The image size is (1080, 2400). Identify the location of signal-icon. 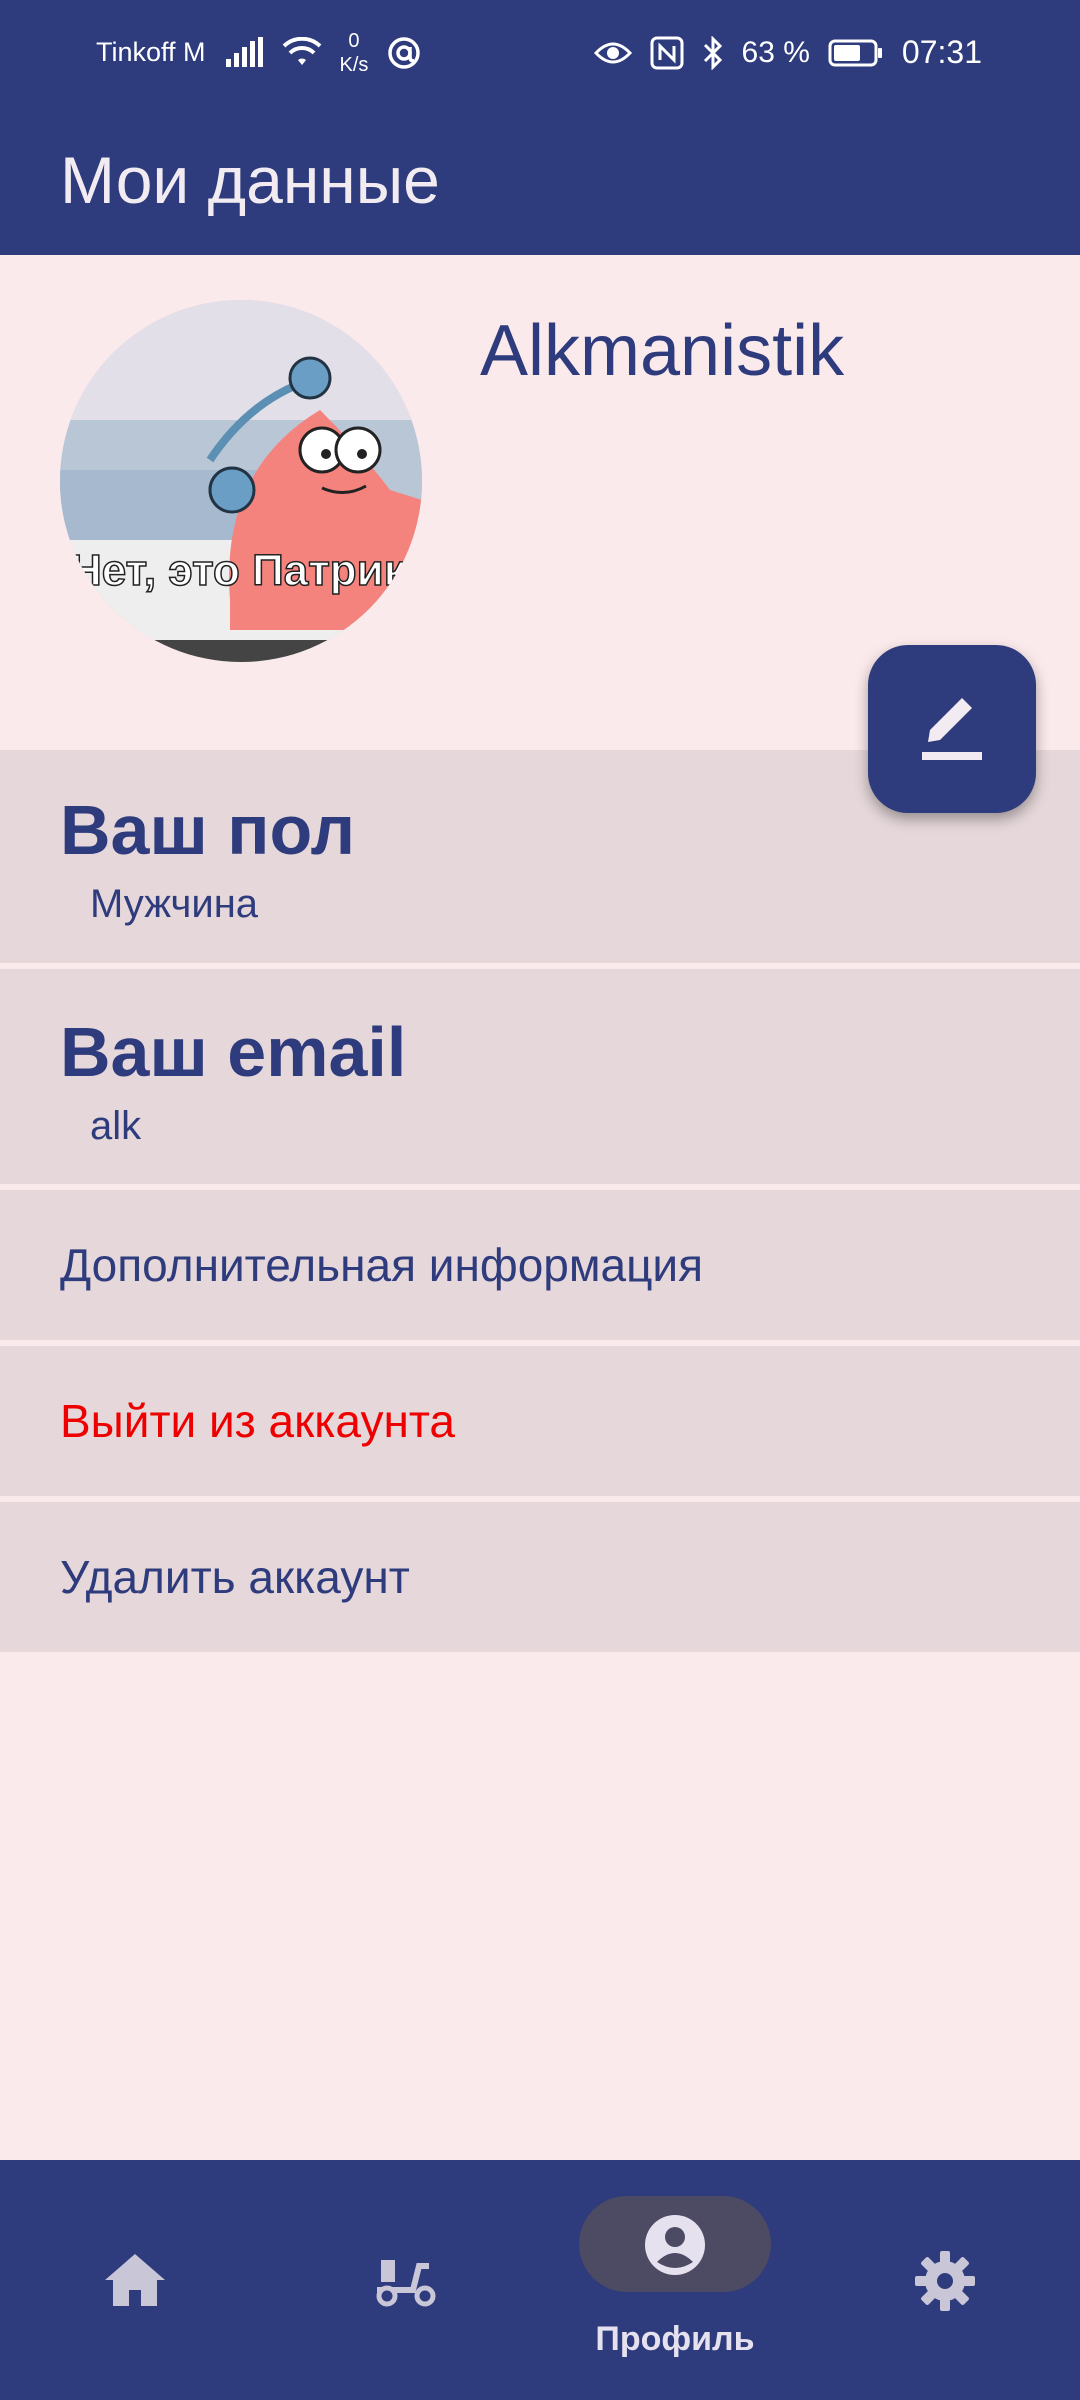
(244, 51).